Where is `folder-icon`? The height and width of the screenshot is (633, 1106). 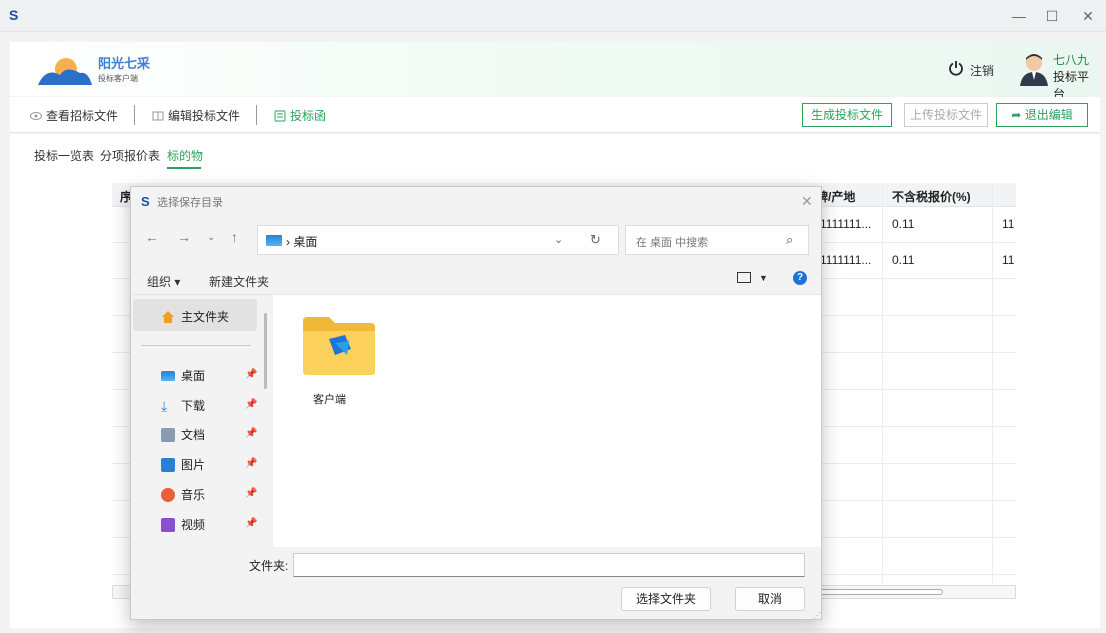 folder-icon is located at coordinates (339, 346).